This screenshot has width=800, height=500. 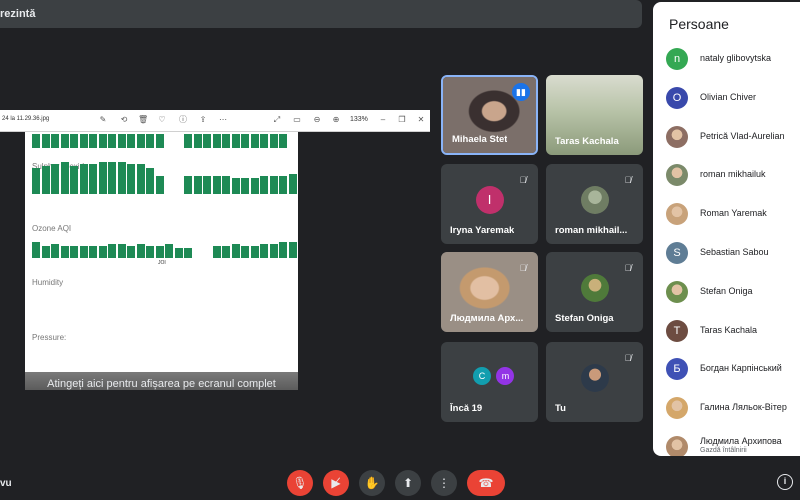 What do you see at coordinates (736, 58) in the screenshot?
I see `person-name: nataly glibovytska` at bounding box center [736, 58].